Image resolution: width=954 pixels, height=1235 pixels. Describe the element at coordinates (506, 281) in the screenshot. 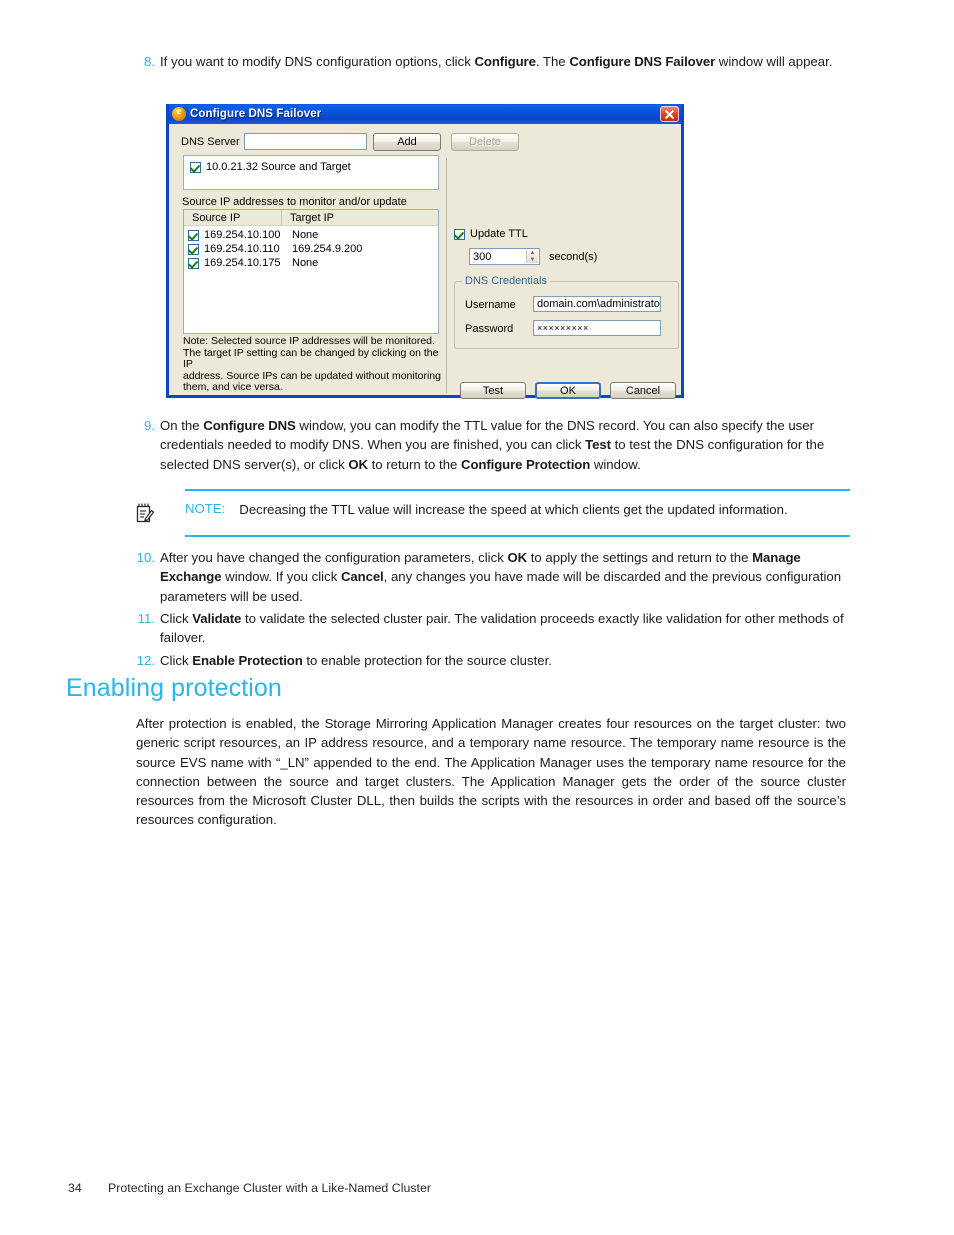

I see `dns-credentials-group-title: DNS Credentials` at that location.